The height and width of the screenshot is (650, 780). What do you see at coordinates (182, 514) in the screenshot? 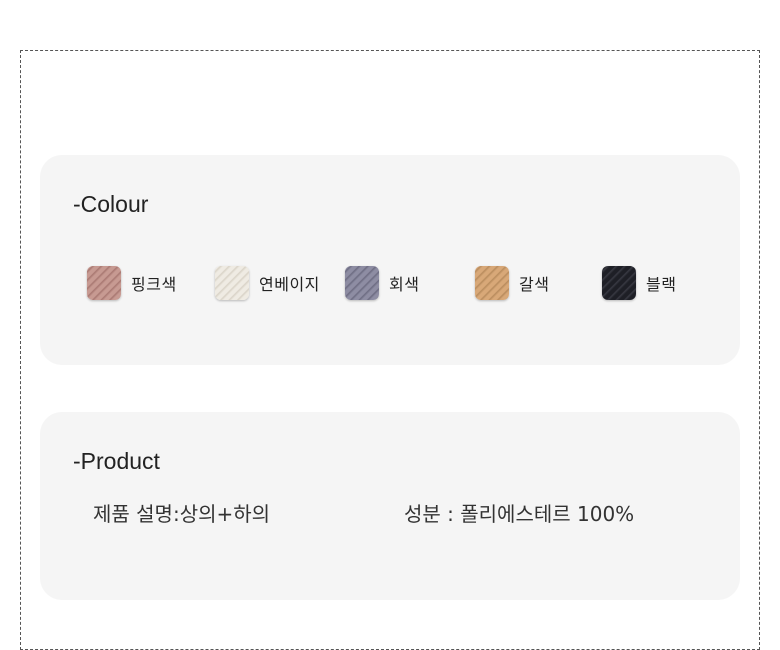
I see `product-description: 제품 설명:상의+하의` at bounding box center [182, 514].